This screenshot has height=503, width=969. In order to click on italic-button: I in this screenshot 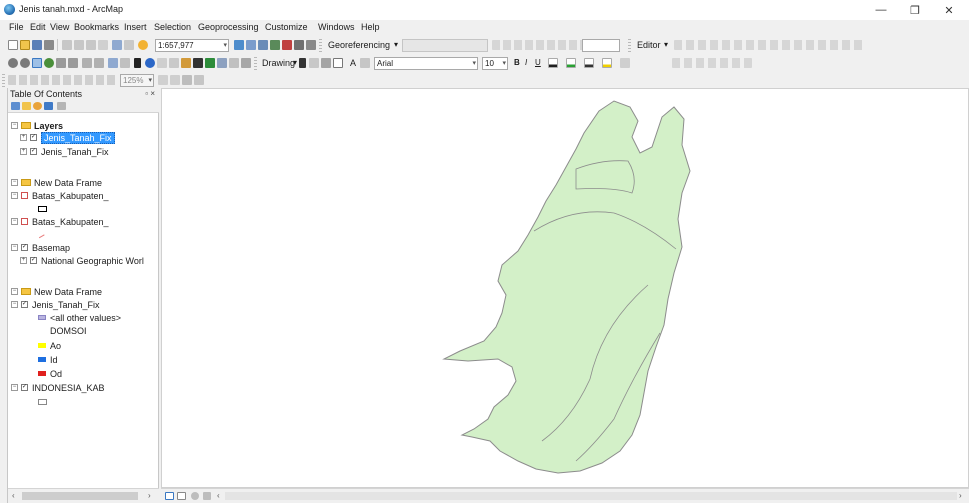, I will do `click(526, 62)`.